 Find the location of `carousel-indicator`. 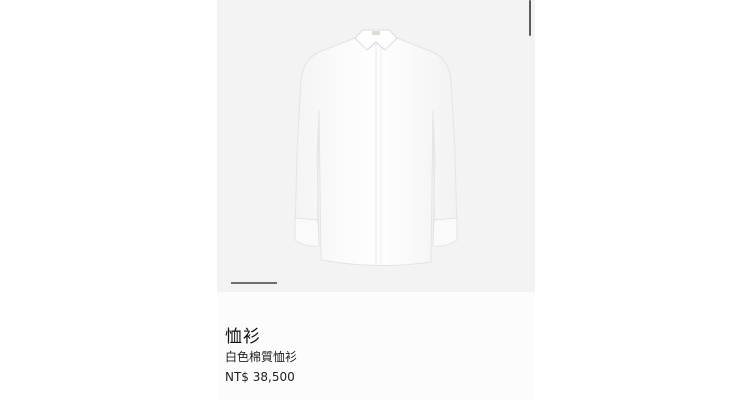

carousel-indicator is located at coordinates (254, 283).